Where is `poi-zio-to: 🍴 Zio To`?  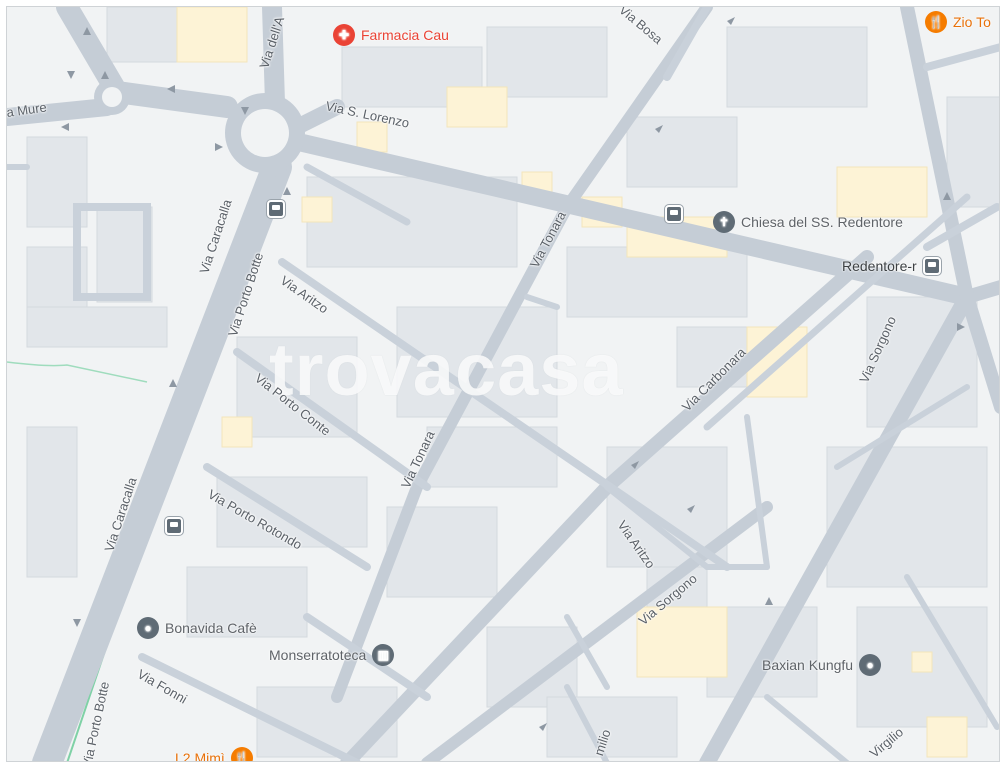 poi-zio-to: 🍴 Zio To is located at coordinates (958, 22).